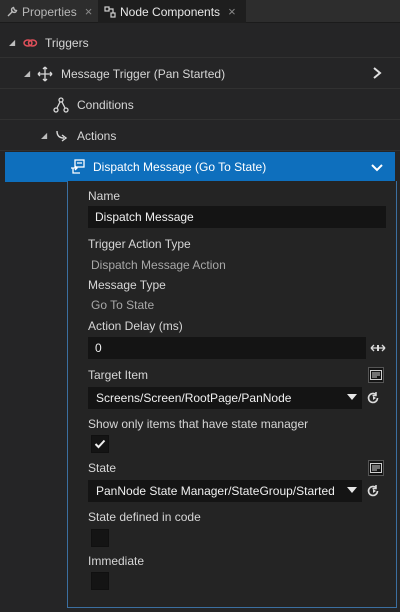 The width and height of the screenshot is (400, 612). What do you see at coordinates (378, 348) in the screenshot?
I see `drag-value-icon` at bounding box center [378, 348].